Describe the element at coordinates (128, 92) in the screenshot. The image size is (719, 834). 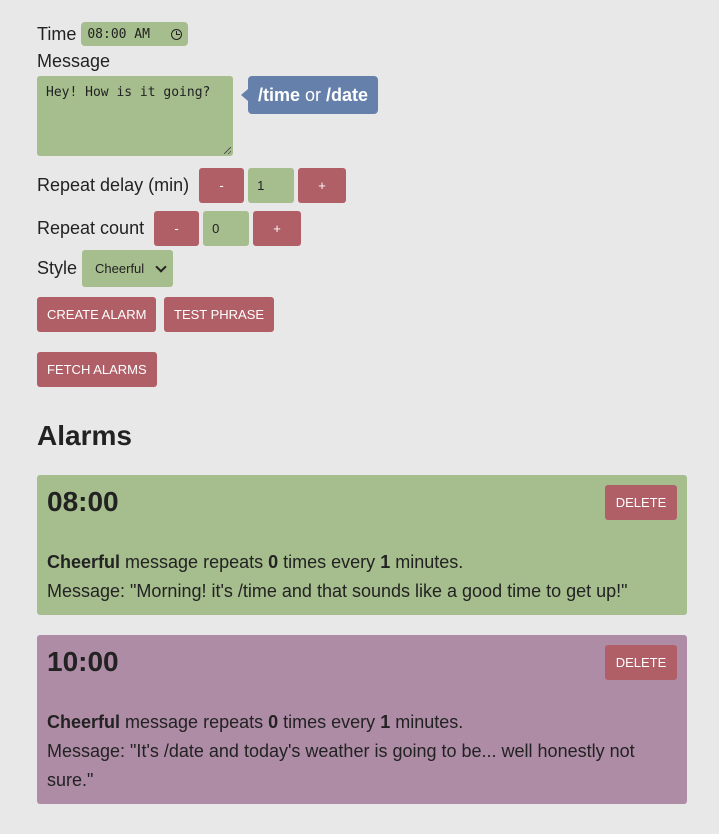
I see `message-value: Hey! How is it going?` at that location.